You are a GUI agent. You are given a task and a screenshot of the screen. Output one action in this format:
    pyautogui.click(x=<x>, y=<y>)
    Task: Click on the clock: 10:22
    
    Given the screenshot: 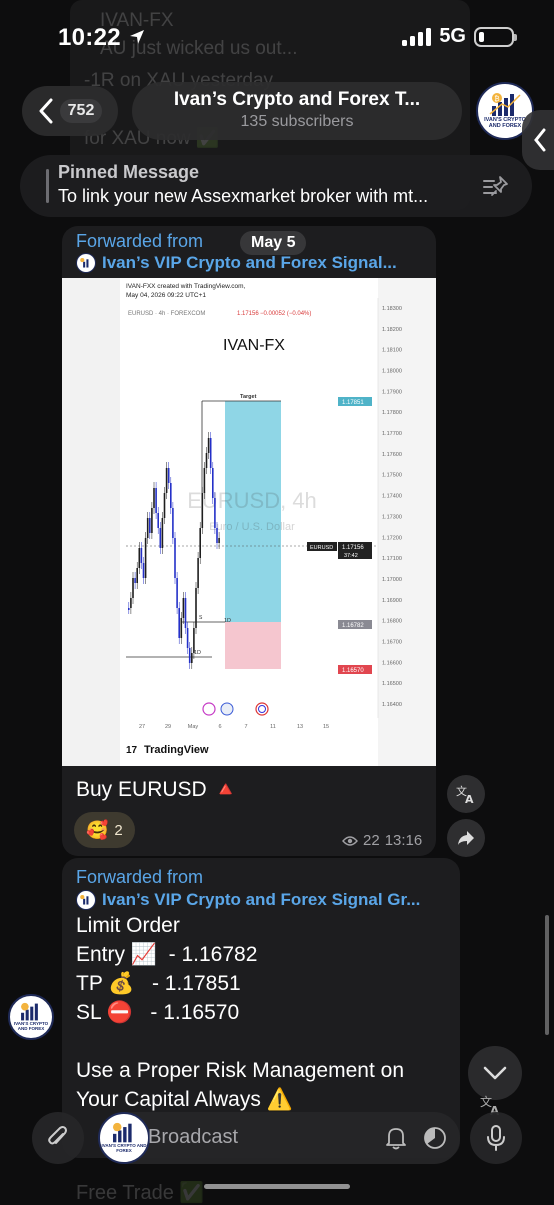 What is the action you would take?
    pyautogui.click(x=89, y=37)
    